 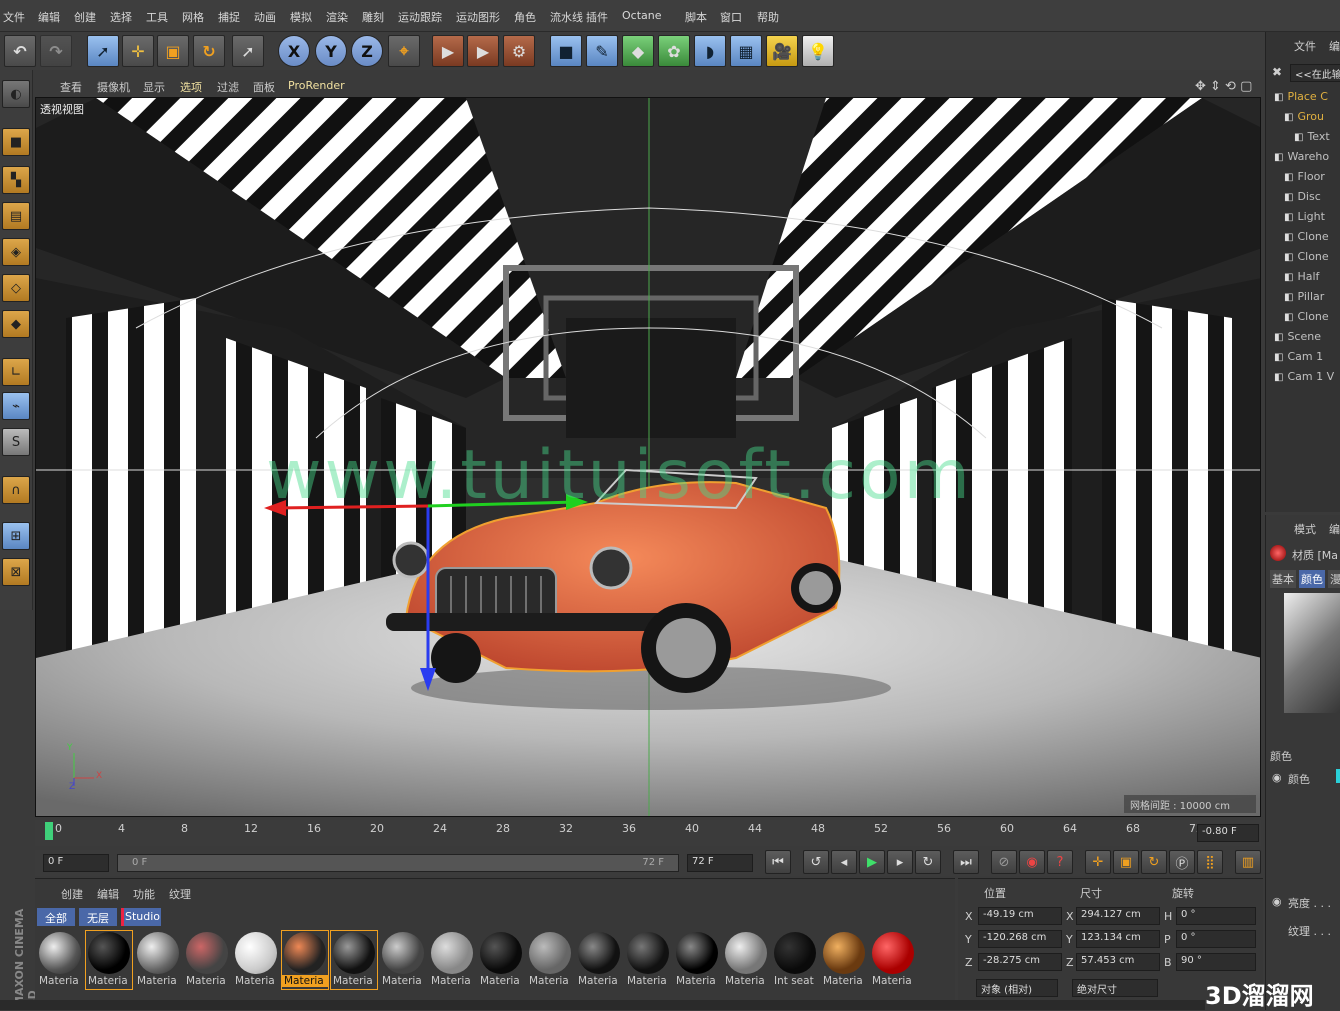 I want to click on viewport-menu-view: 查看, so click(x=71, y=87).